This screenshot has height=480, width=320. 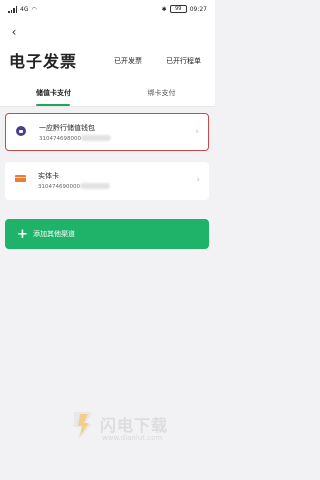 I want to click on page-header: ‹ 电子发票 已开发票 已开行程单, so click(x=107, y=49).